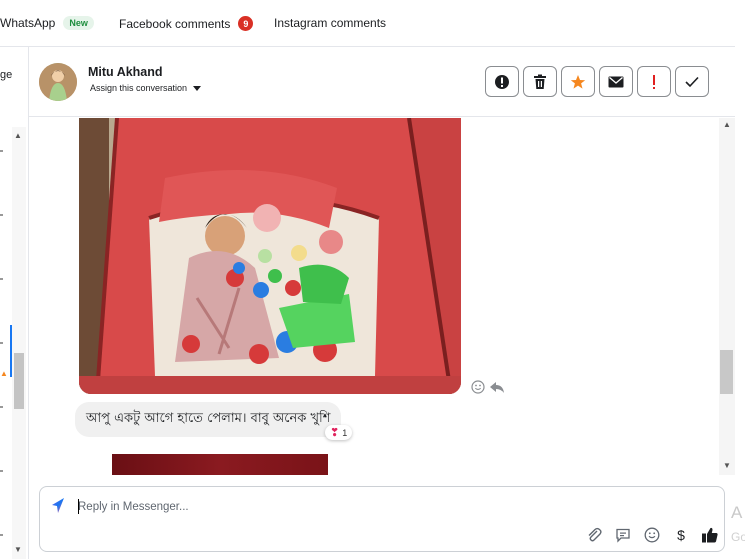 The height and width of the screenshot is (559, 745). What do you see at coordinates (4, 373) in the screenshot?
I see `flag-icon: ▲` at bounding box center [4, 373].